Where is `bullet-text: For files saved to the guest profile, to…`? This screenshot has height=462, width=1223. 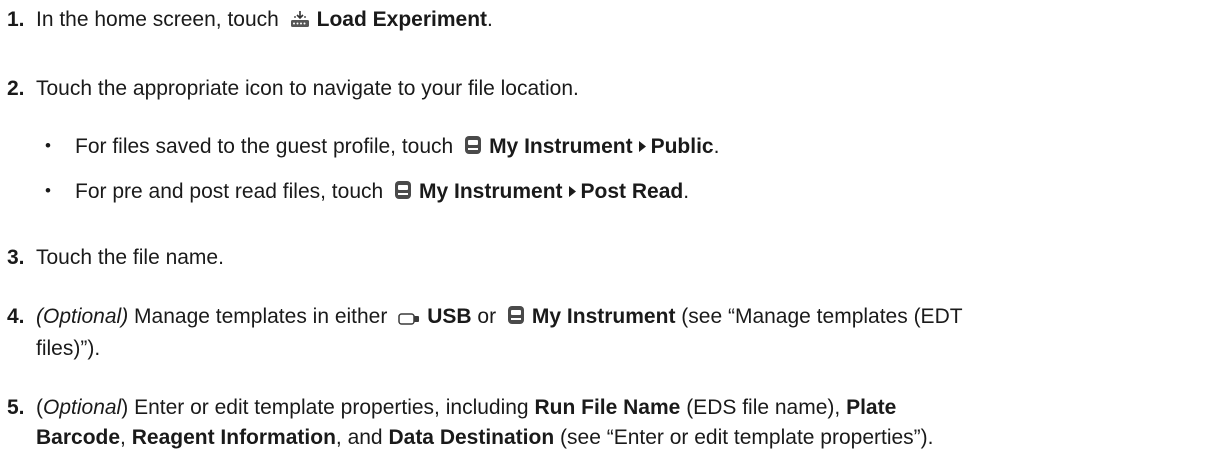 bullet-text: For files saved to the guest profile, to… is located at coordinates (397, 147).